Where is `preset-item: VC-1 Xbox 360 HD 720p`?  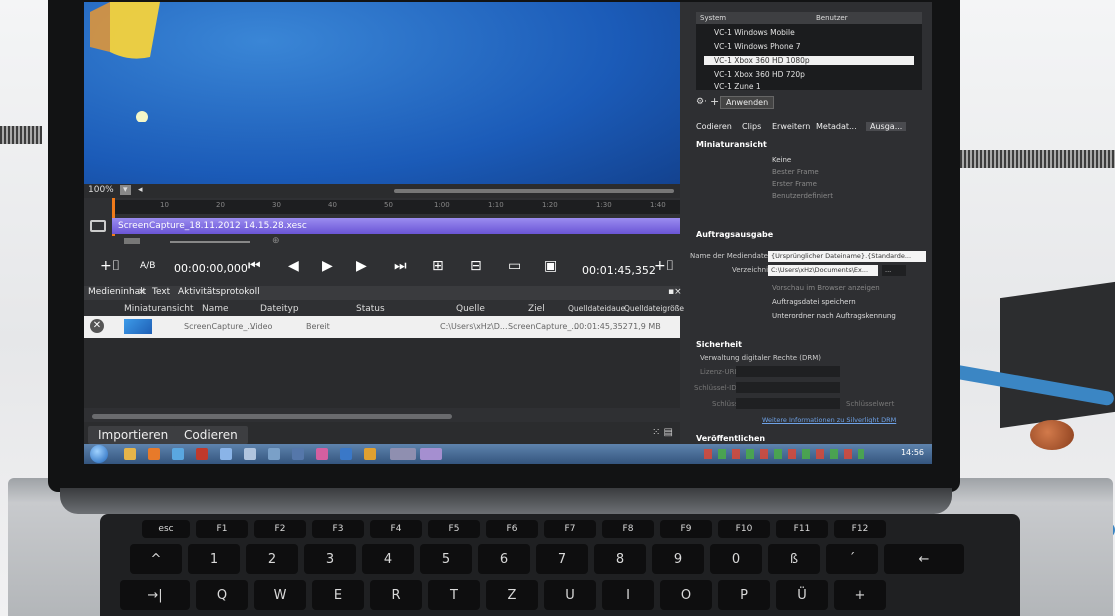 preset-item: VC-1 Xbox 360 HD 720p is located at coordinates (759, 74).